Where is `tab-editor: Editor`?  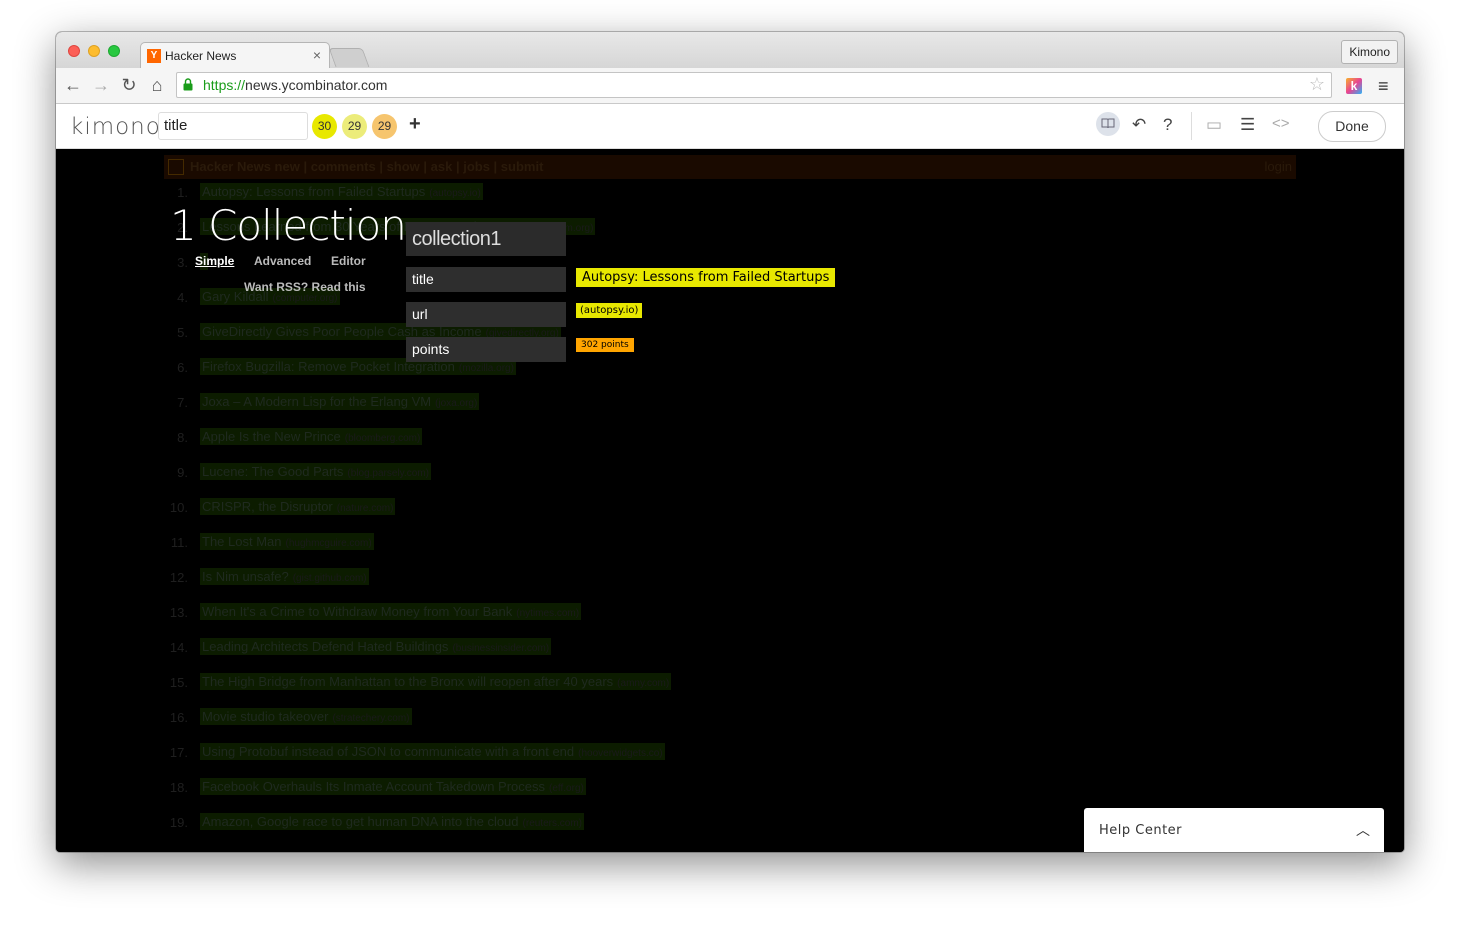
tab-editor: Editor is located at coordinates (348, 261).